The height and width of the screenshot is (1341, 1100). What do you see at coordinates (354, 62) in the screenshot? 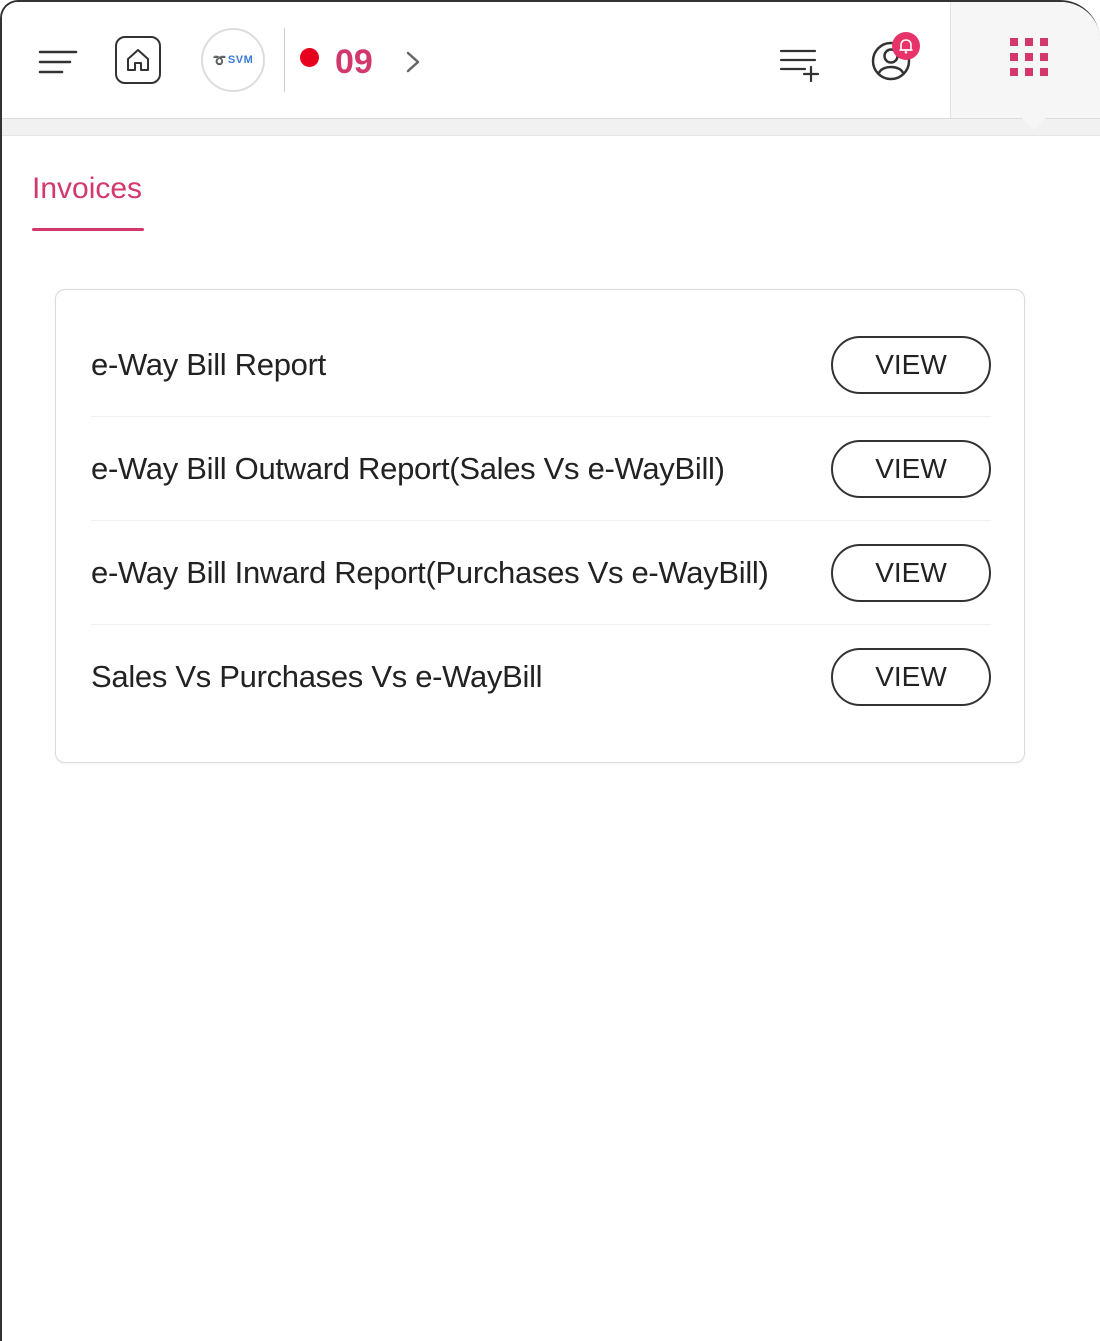
I see `period-count: 09` at bounding box center [354, 62].